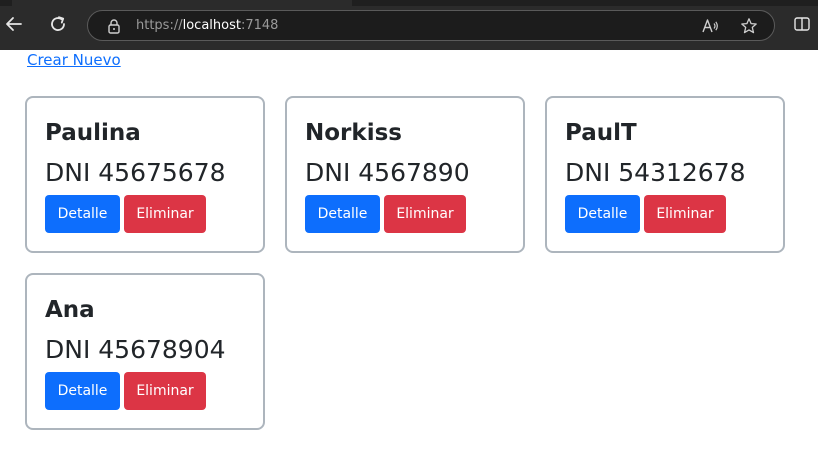 This screenshot has width=818, height=452. I want to click on reload-button, so click(58, 24).